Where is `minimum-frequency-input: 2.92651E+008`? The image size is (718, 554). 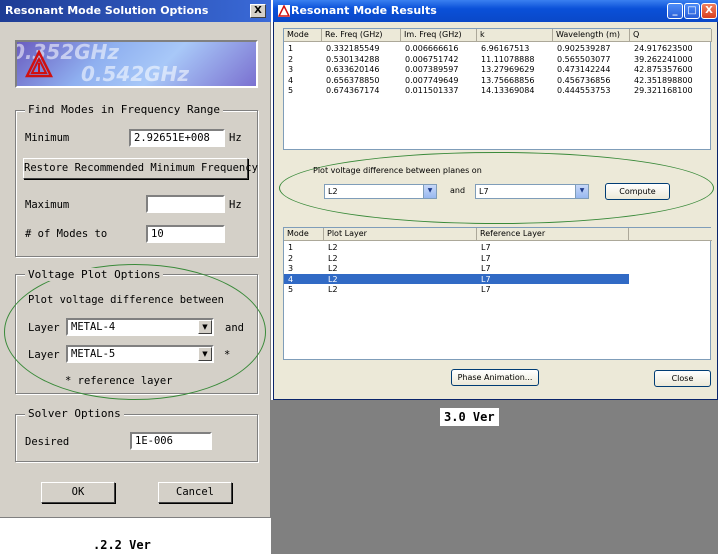 minimum-frequency-input: 2.92651E+008 is located at coordinates (177, 138).